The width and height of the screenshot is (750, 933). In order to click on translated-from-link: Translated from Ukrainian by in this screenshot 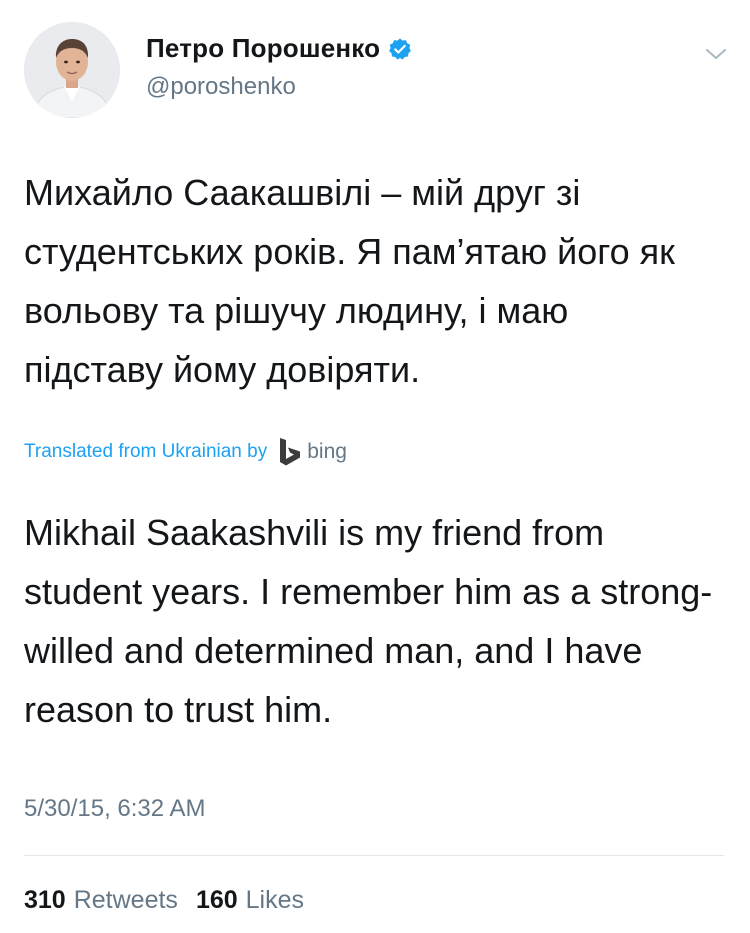, I will do `click(145, 452)`.